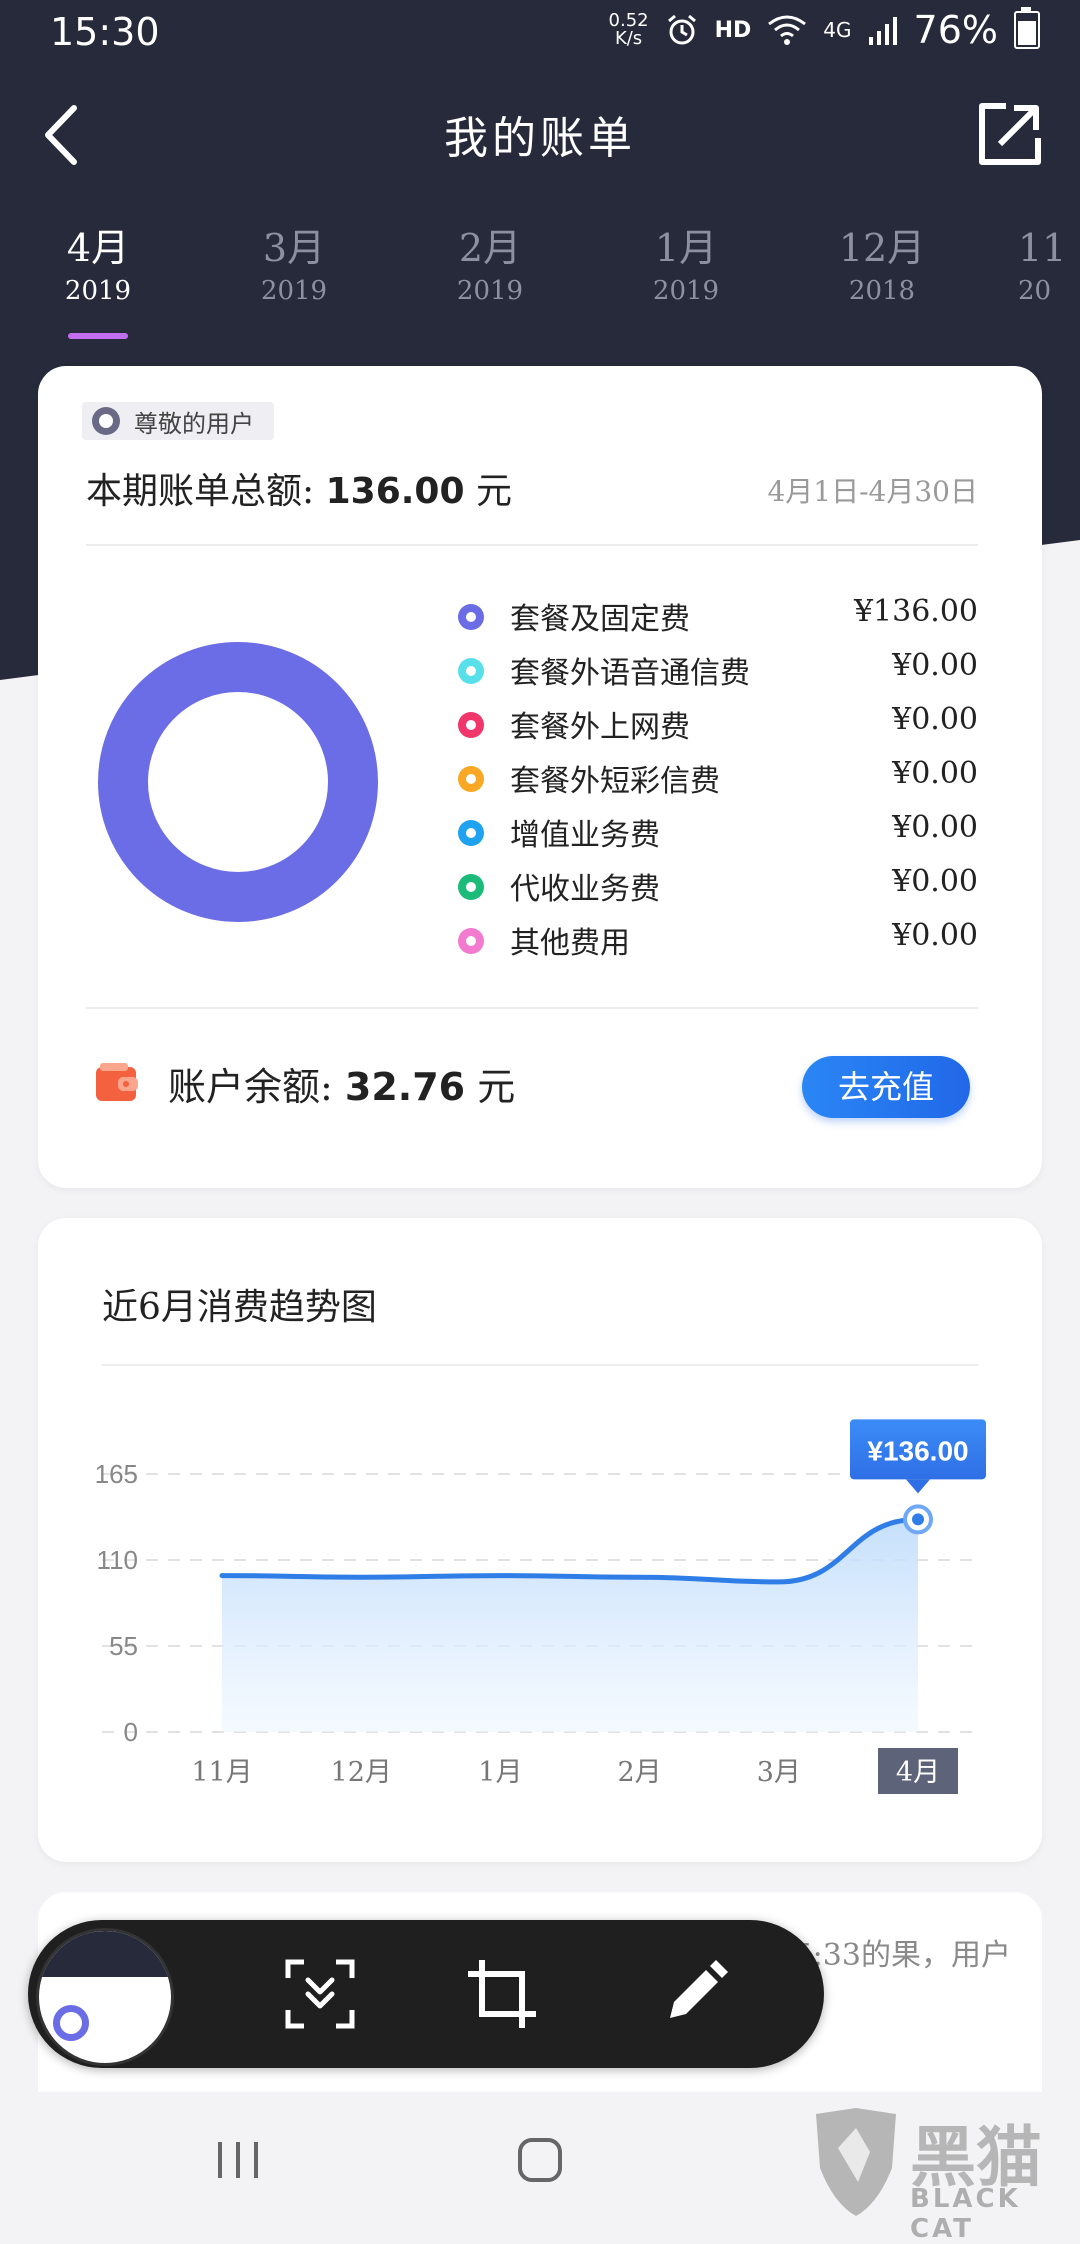 This screenshot has width=1080, height=2244. I want to click on fee-item: 套餐外语音通信费 ¥0.00, so click(718, 673).